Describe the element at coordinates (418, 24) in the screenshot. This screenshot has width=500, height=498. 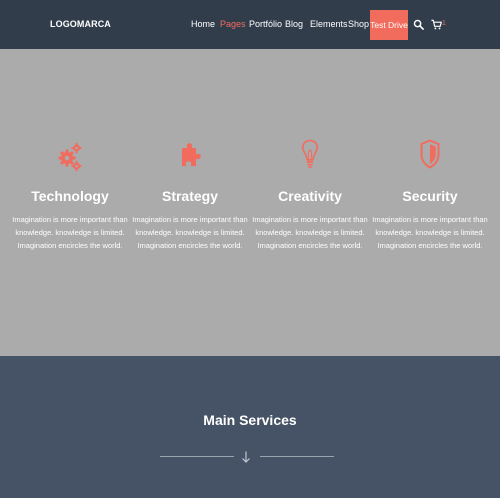
I see `search-icon` at that location.